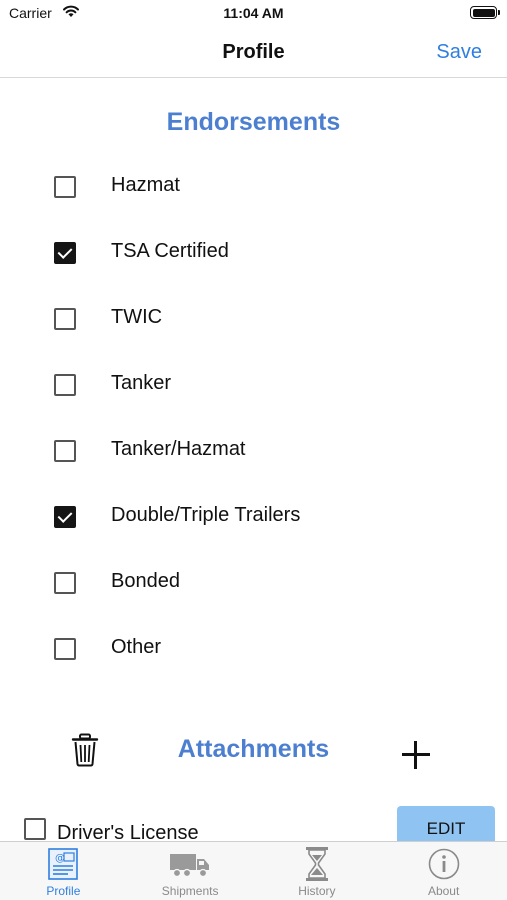  I want to click on endorsement-label: TWIC, so click(137, 317).